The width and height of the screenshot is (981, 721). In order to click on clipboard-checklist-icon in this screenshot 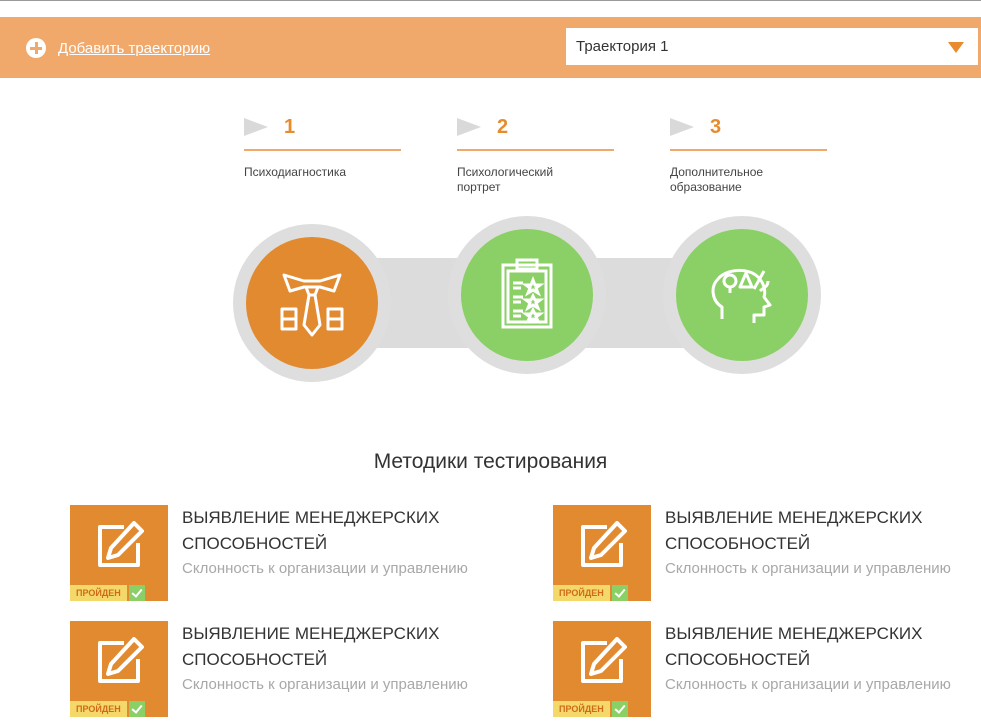, I will do `click(527, 293)`.